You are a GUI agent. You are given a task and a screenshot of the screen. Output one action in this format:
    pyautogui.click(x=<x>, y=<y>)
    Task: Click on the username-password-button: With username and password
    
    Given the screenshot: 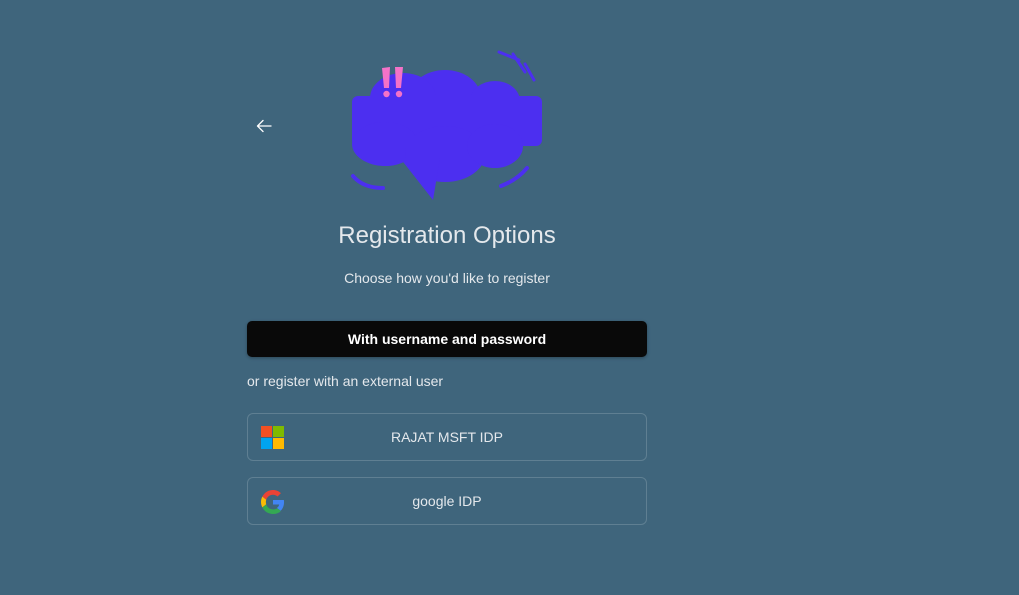 What is the action you would take?
    pyautogui.click(x=447, y=339)
    